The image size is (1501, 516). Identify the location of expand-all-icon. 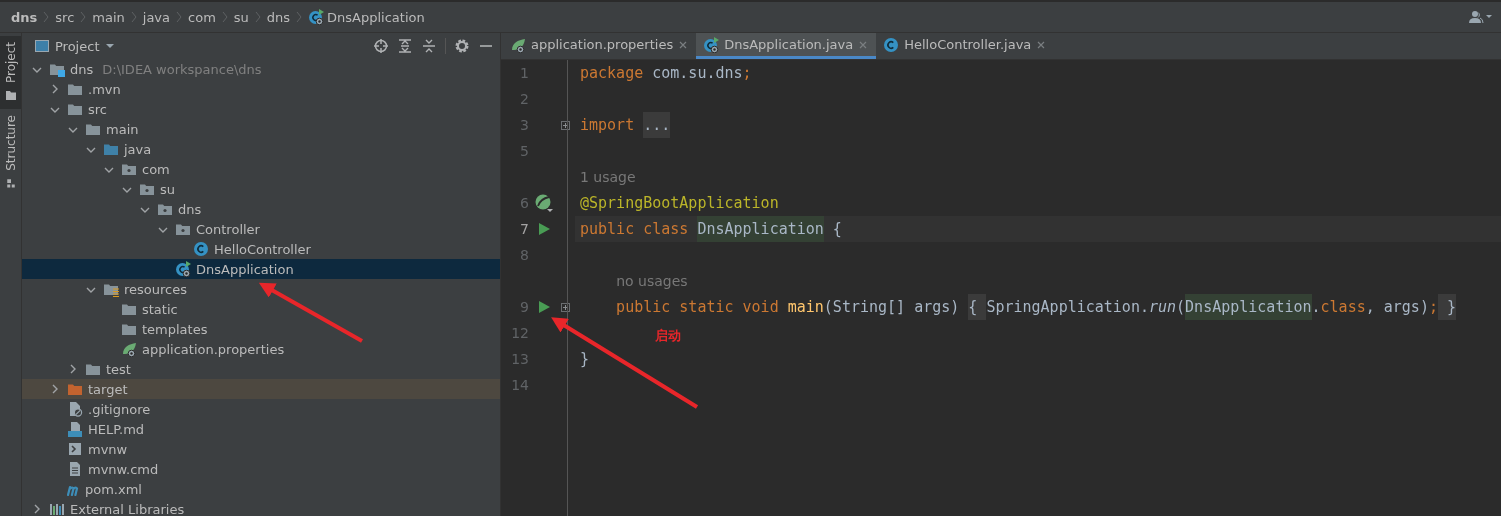
(405, 46).